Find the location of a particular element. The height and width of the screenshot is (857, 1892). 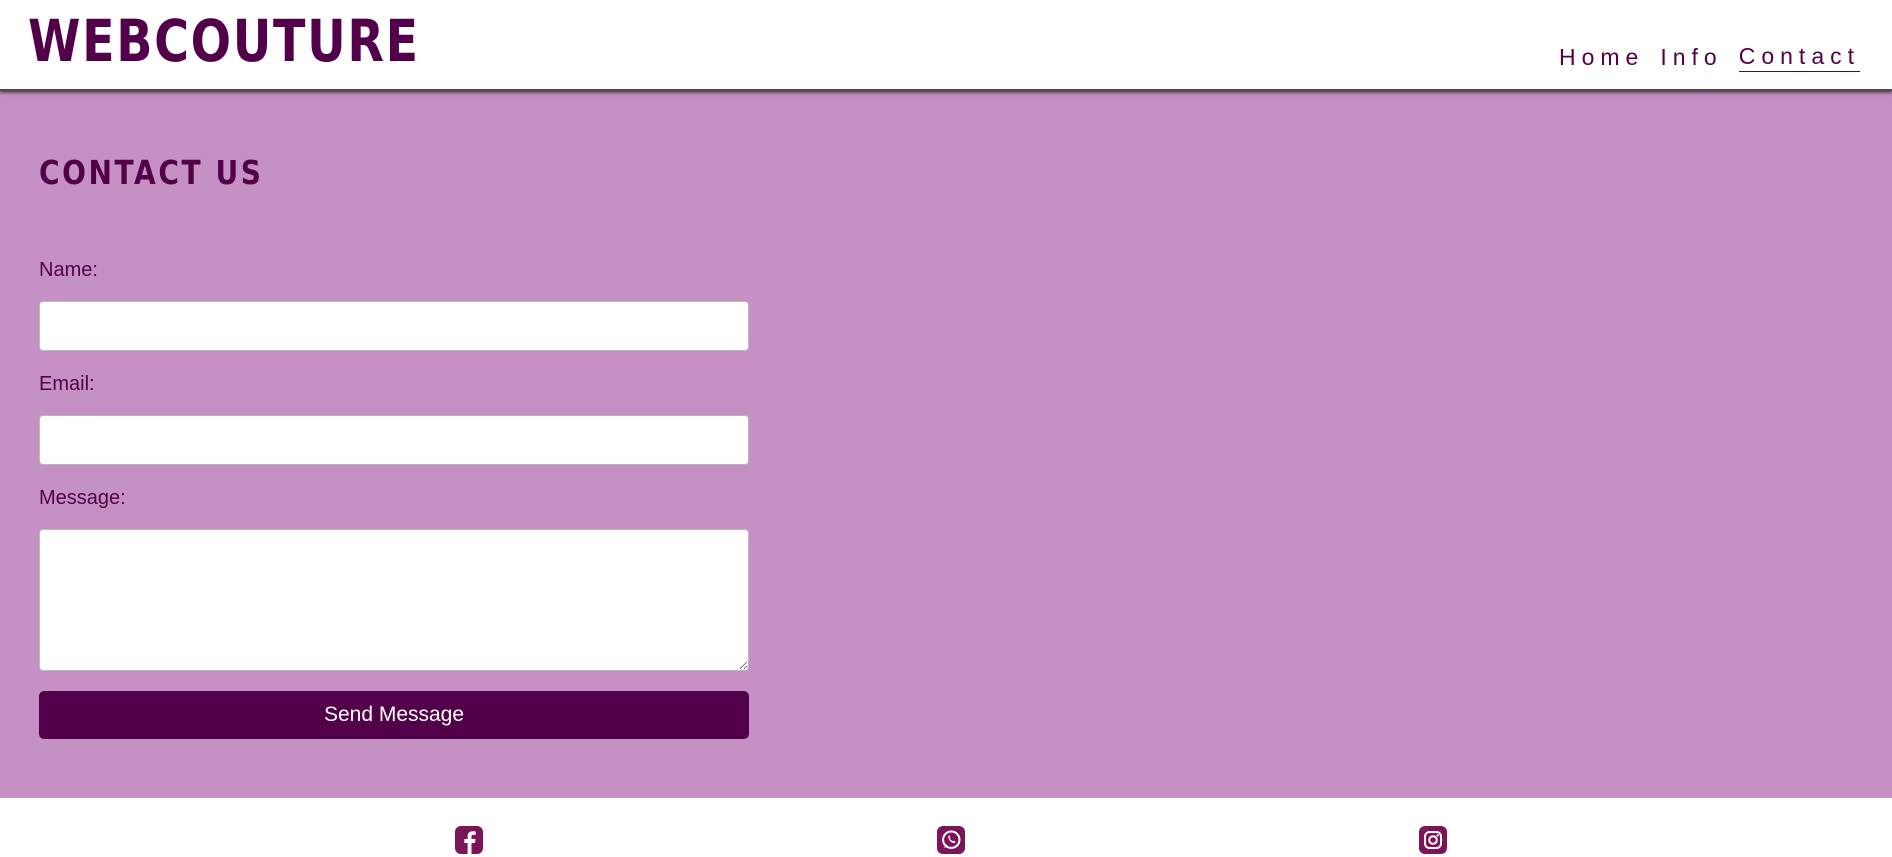

facebook-link is located at coordinates (469, 840).